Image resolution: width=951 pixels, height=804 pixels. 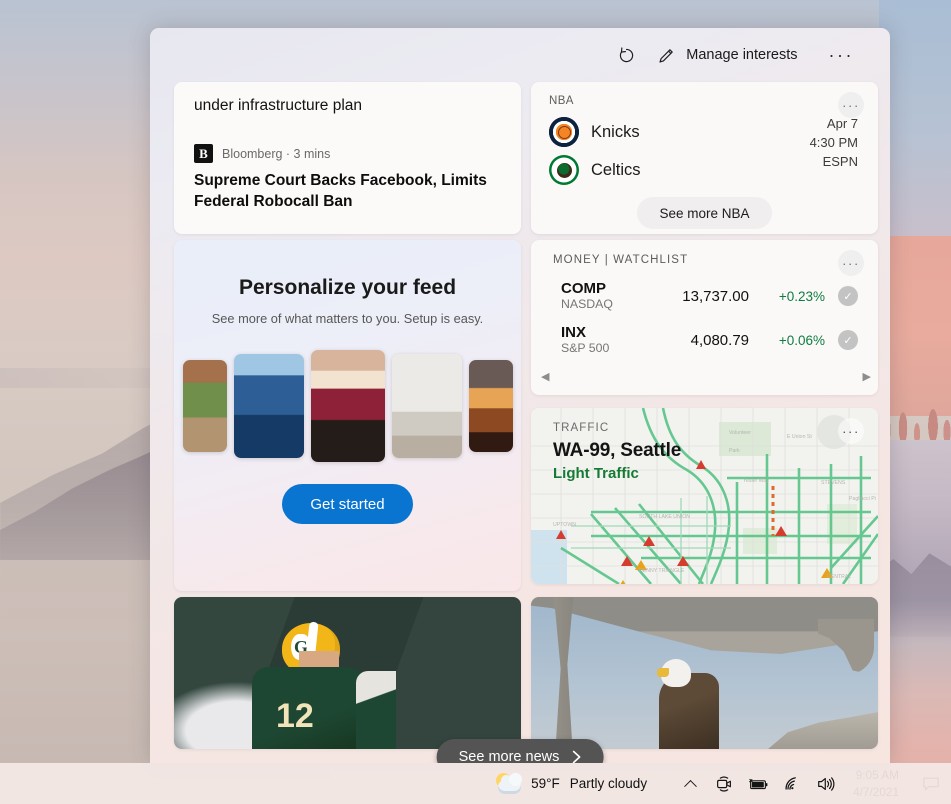 I want to click on price-value: 13,737.00, so click(x=715, y=296).